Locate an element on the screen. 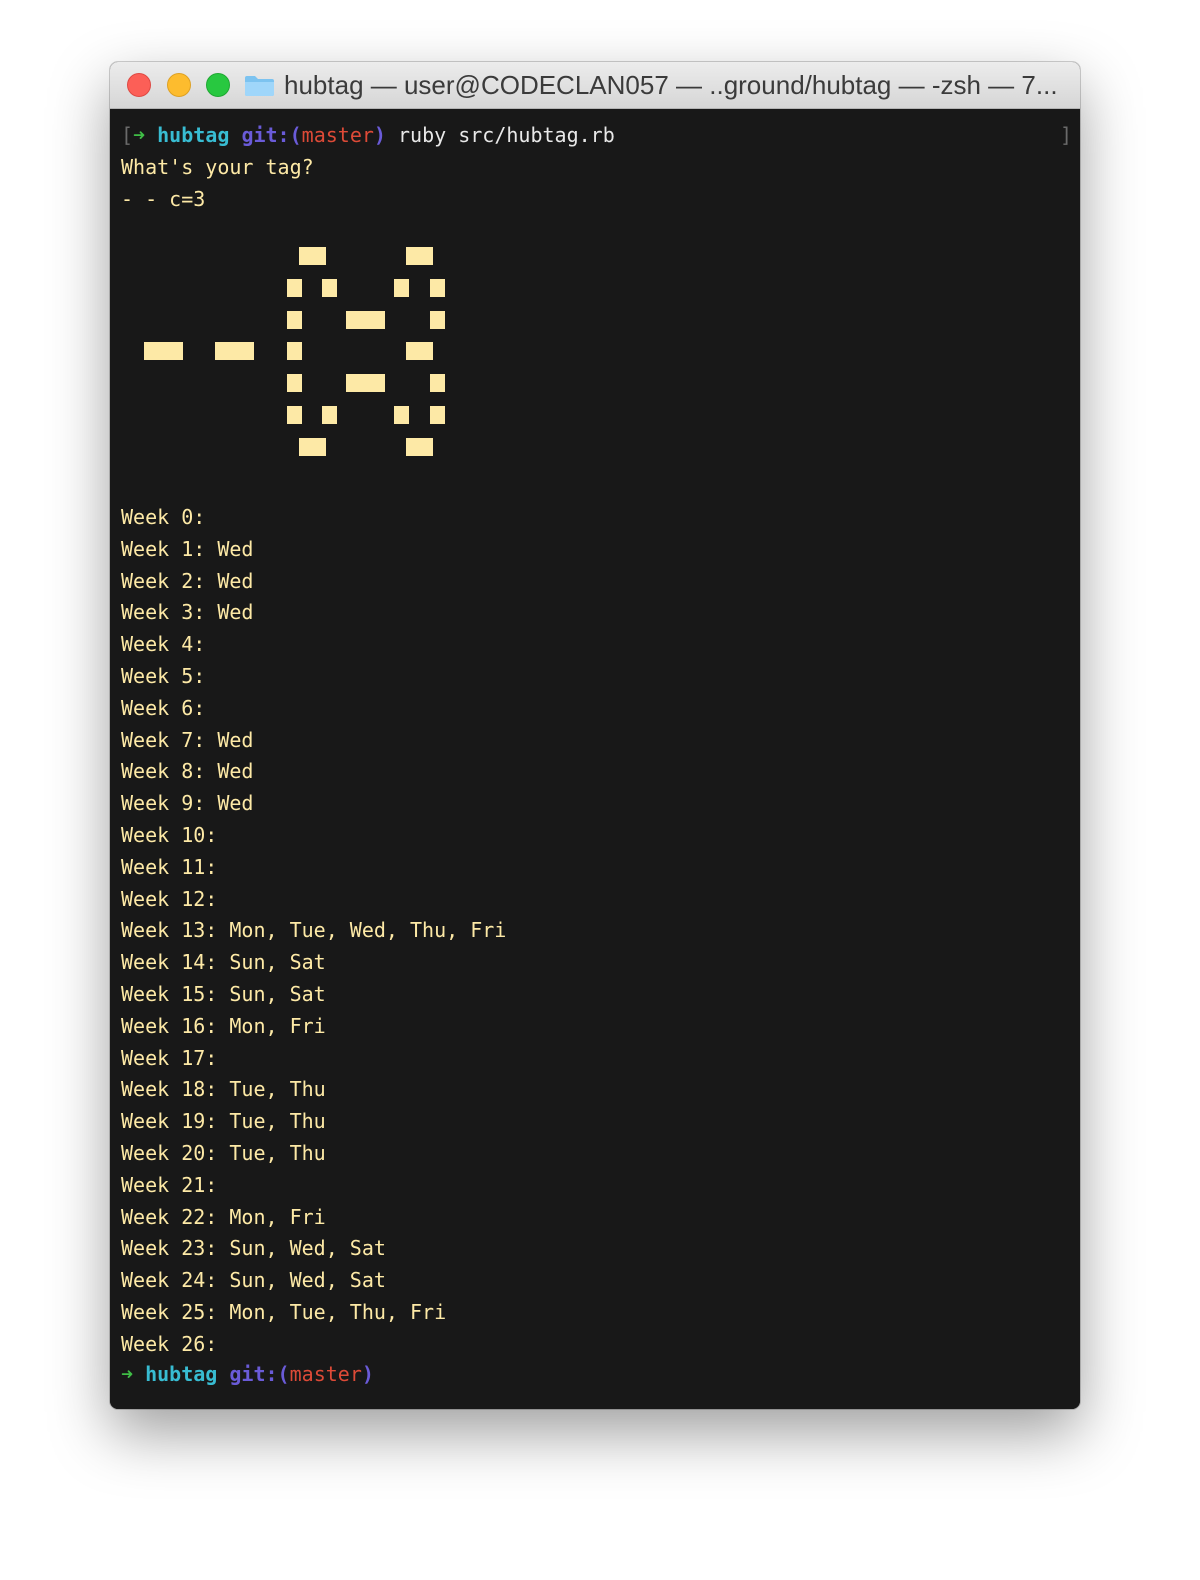 This screenshot has height=1580, width=1200. prompt-arrow-icon: ➜ is located at coordinates (139, 135).